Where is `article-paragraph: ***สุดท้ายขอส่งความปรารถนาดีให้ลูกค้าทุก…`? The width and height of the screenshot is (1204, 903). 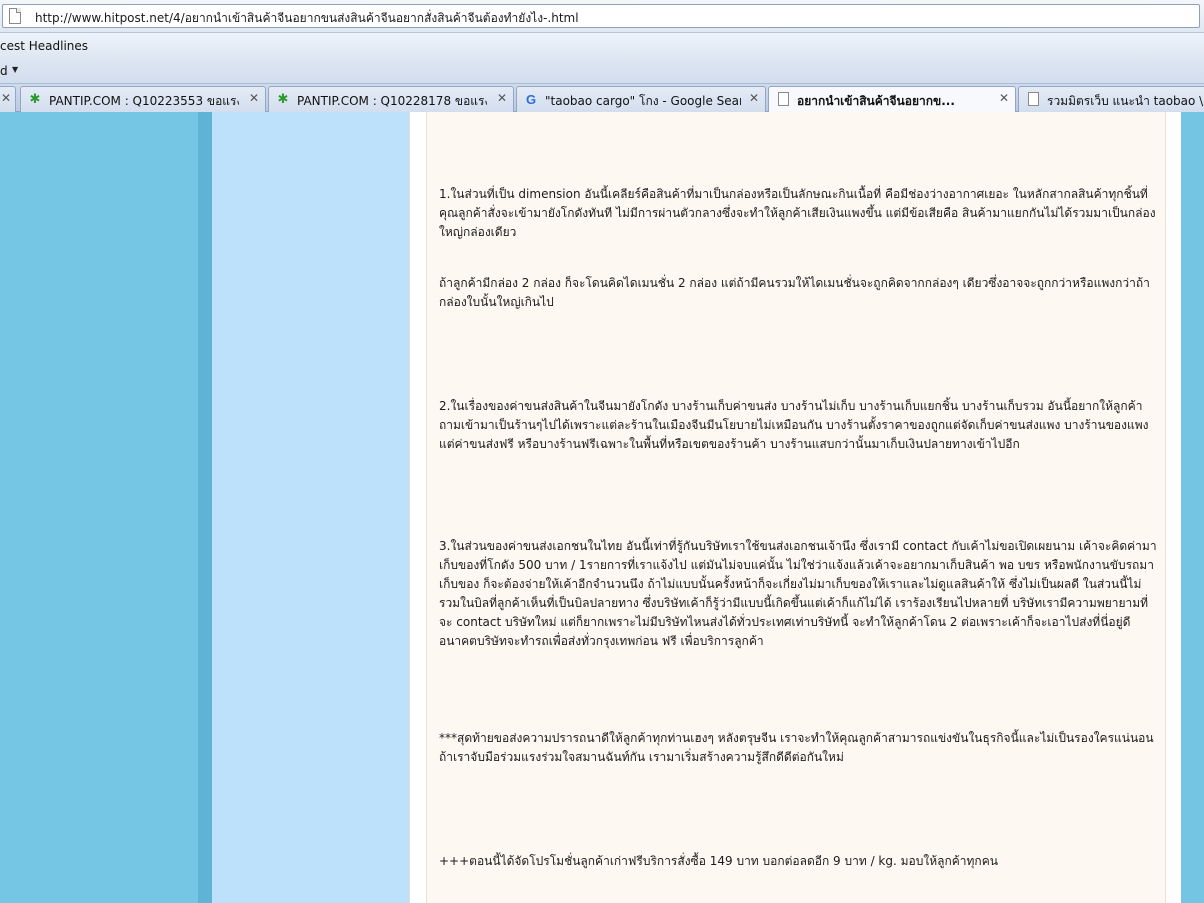 article-paragraph: ***สุดท้ายขอส่งความปรารถนาดีให้ลูกค้าทุก… is located at coordinates (796, 747).